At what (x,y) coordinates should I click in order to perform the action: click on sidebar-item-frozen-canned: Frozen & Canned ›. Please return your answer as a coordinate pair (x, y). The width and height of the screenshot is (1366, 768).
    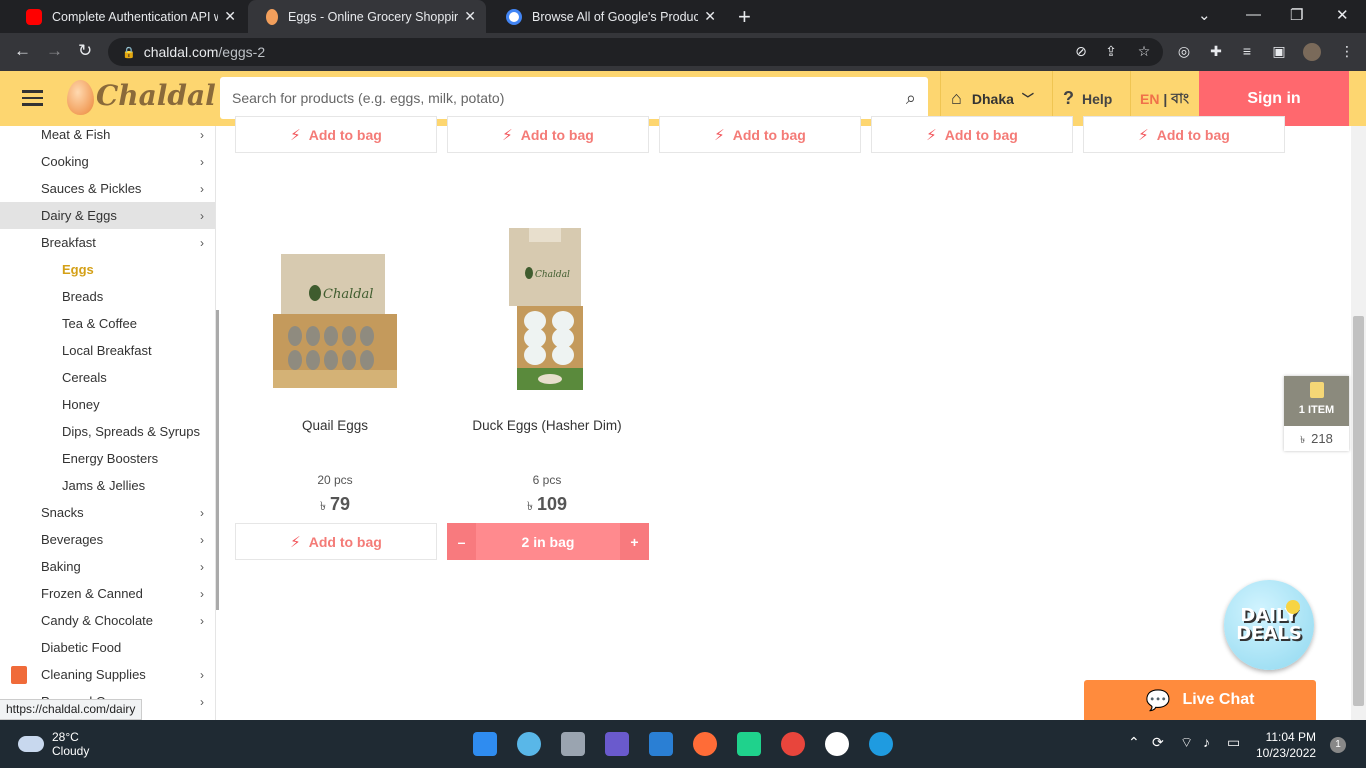
    Looking at the image, I should click on (107, 593).